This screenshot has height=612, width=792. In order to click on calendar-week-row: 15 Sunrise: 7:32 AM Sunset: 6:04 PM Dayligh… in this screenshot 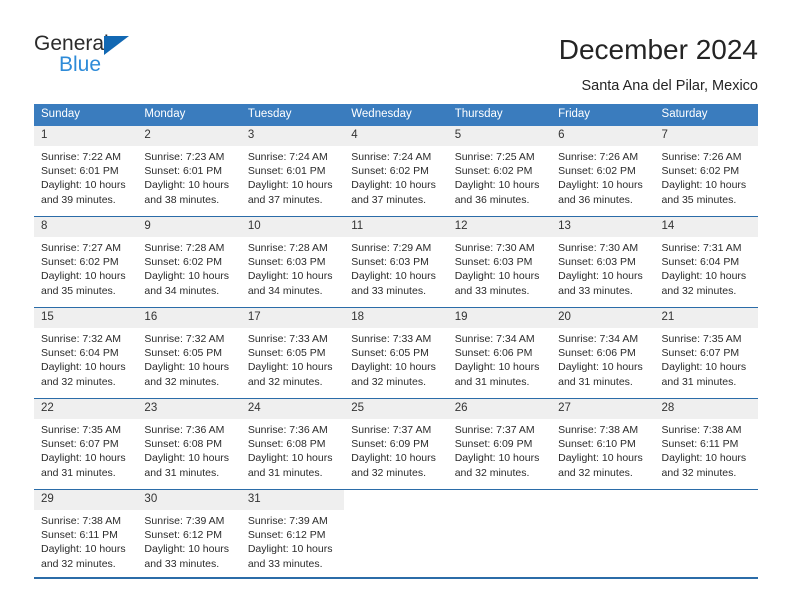, I will do `click(396, 353)`.